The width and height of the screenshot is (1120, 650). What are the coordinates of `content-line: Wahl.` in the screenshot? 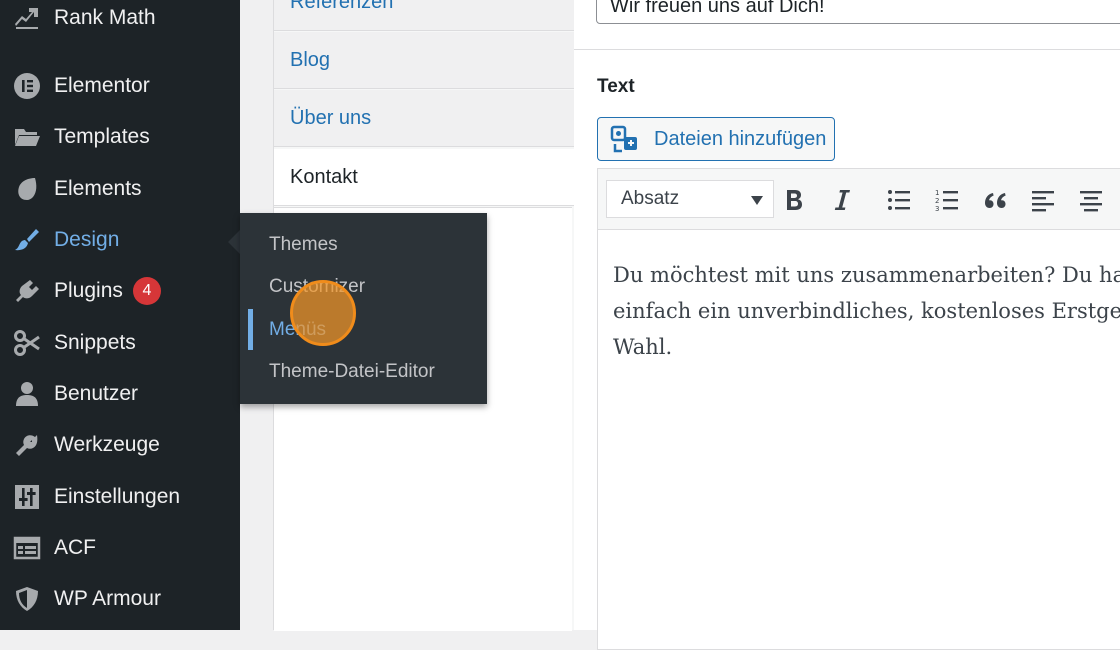 It's located at (643, 347).